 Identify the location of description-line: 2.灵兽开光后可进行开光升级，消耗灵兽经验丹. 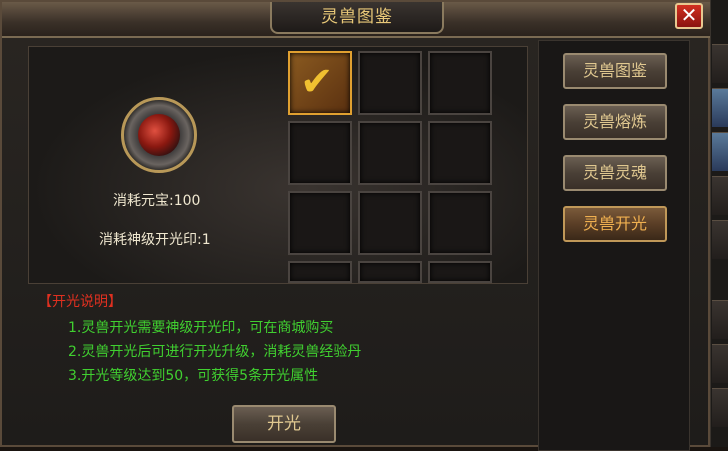
(215, 352).